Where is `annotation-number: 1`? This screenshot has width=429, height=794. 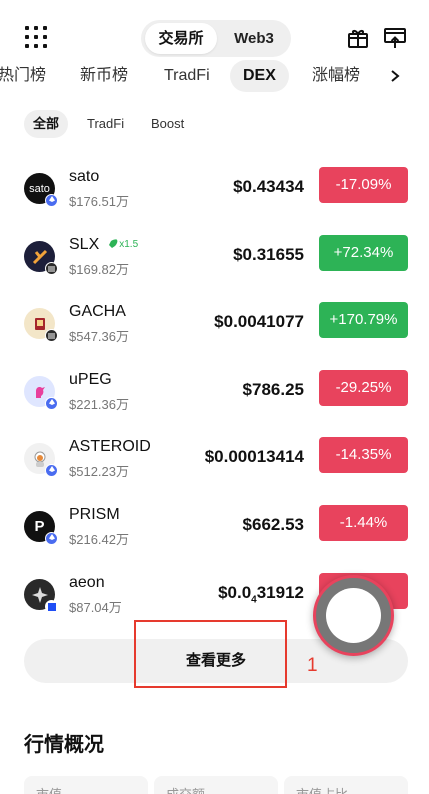 annotation-number: 1 is located at coordinates (312, 665).